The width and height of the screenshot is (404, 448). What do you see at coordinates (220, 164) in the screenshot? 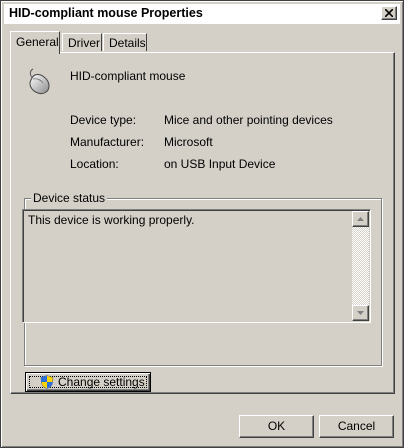
I see `location-value: on USB Input Device` at bounding box center [220, 164].